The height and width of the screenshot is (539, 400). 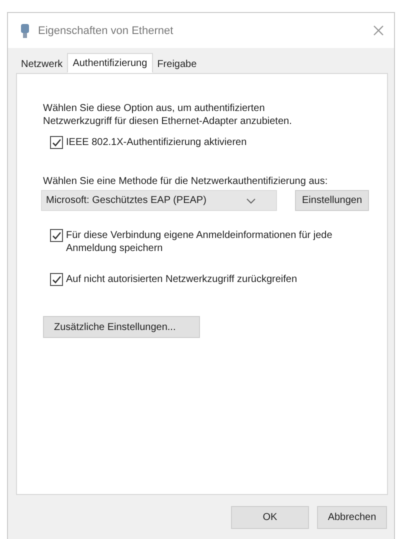 What do you see at coordinates (200, 242) in the screenshot?
I see `checkbox-label: Für diese Verbindung eigene Anmeldeinformationen für jede Anmeldung speichern` at bounding box center [200, 242].